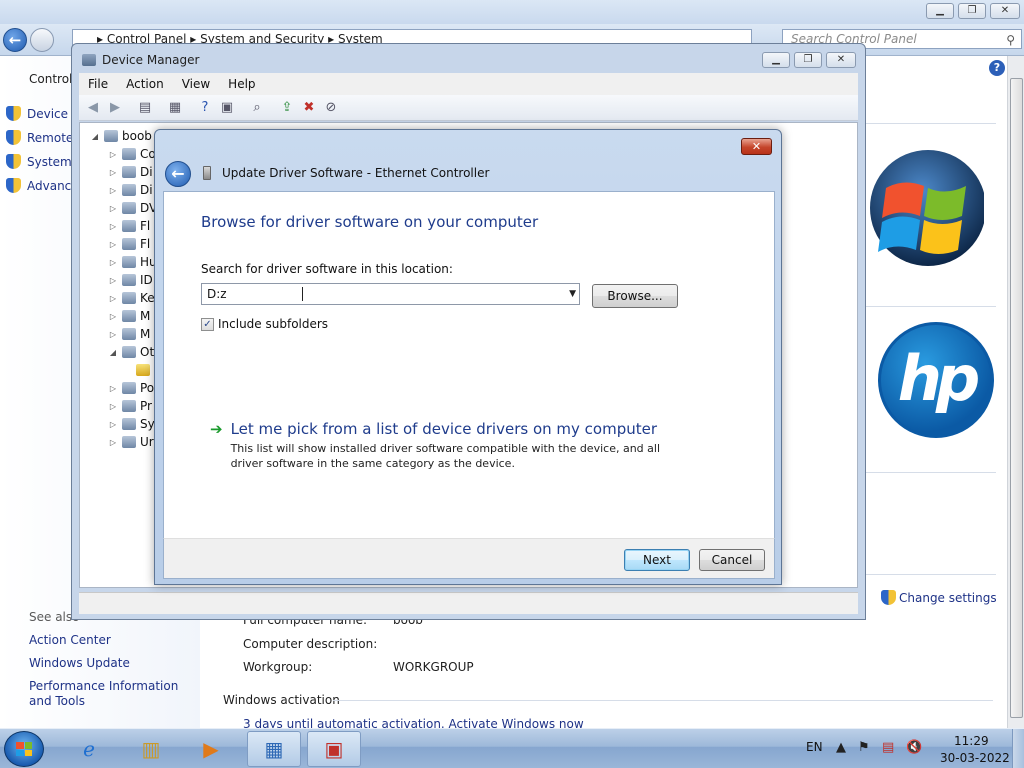 The height and width of the screenshot is (768, 1024). I want to click on tree-item: ▷ Hu, so click(132, 262).